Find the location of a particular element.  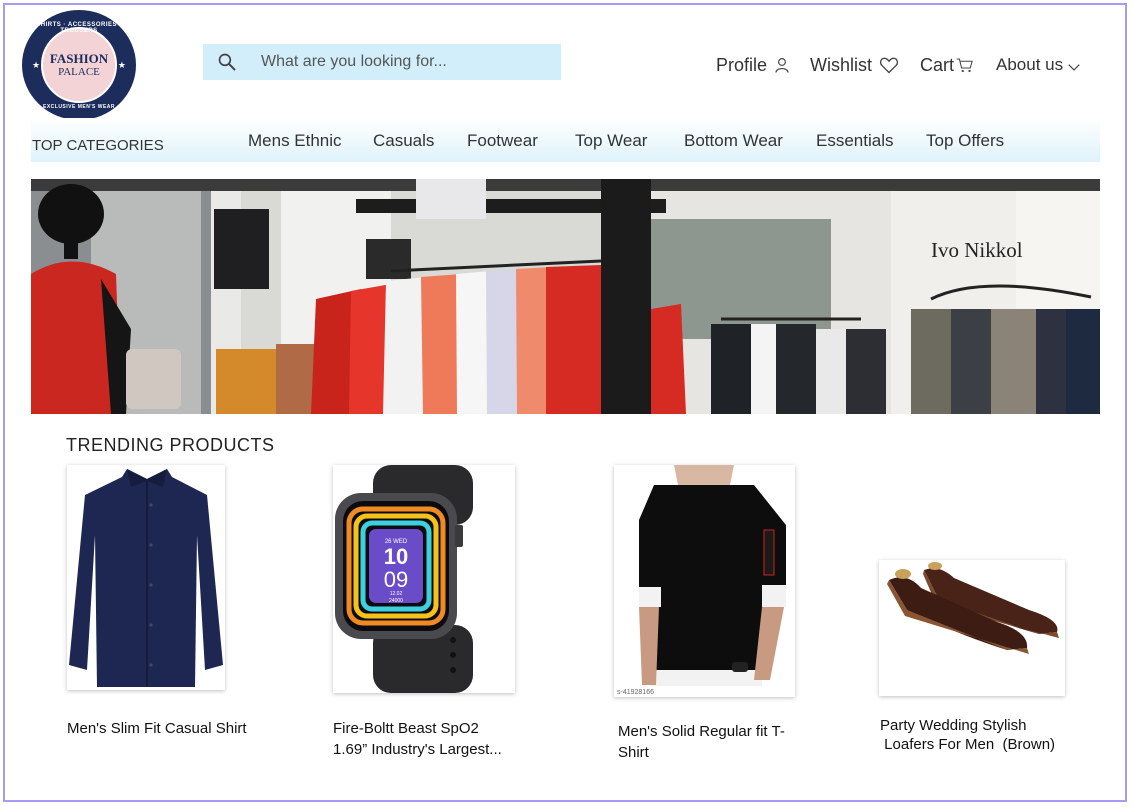

product-image-shirt is located at coordinates (146, 577).